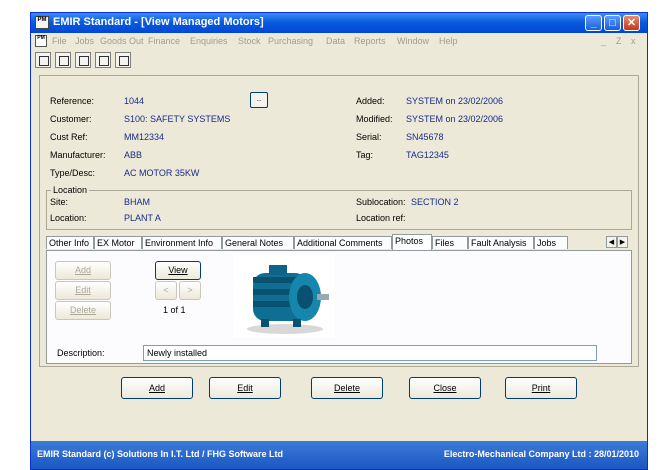  What do you see at coordinates (427, 155) in the screenshot?
I see `tag-value: TAG12345` at bounding box center [427, 155].